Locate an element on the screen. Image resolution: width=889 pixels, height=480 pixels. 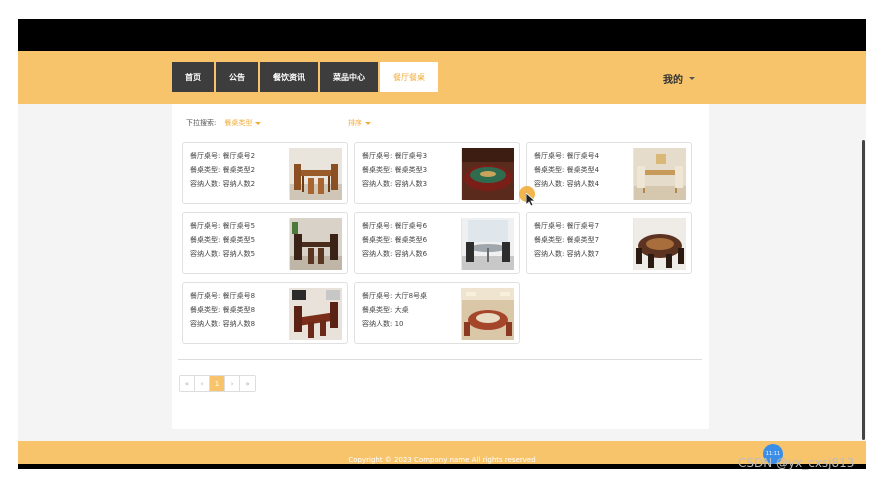
card-table-no: 餐厅桌号: 餐厅桌号8 is located at coordinates (223, 296).